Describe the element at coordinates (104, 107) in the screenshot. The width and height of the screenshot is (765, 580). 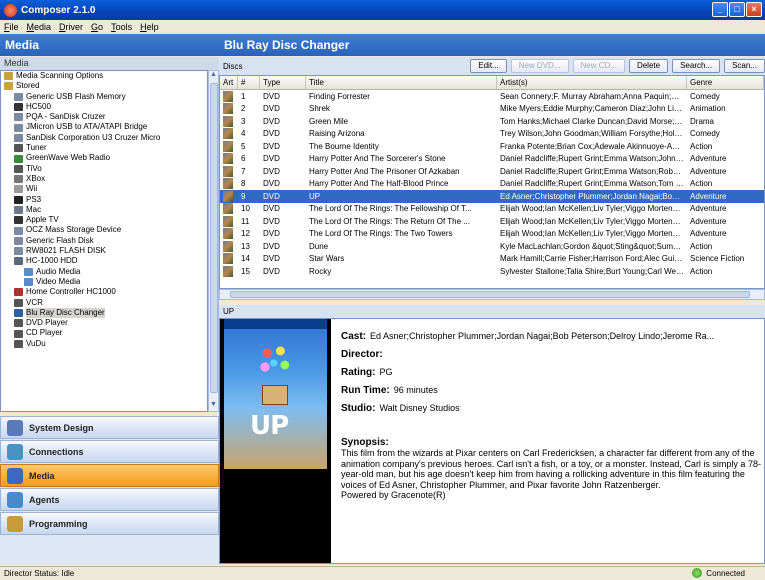
I see `tree-item: HC500` at that location.